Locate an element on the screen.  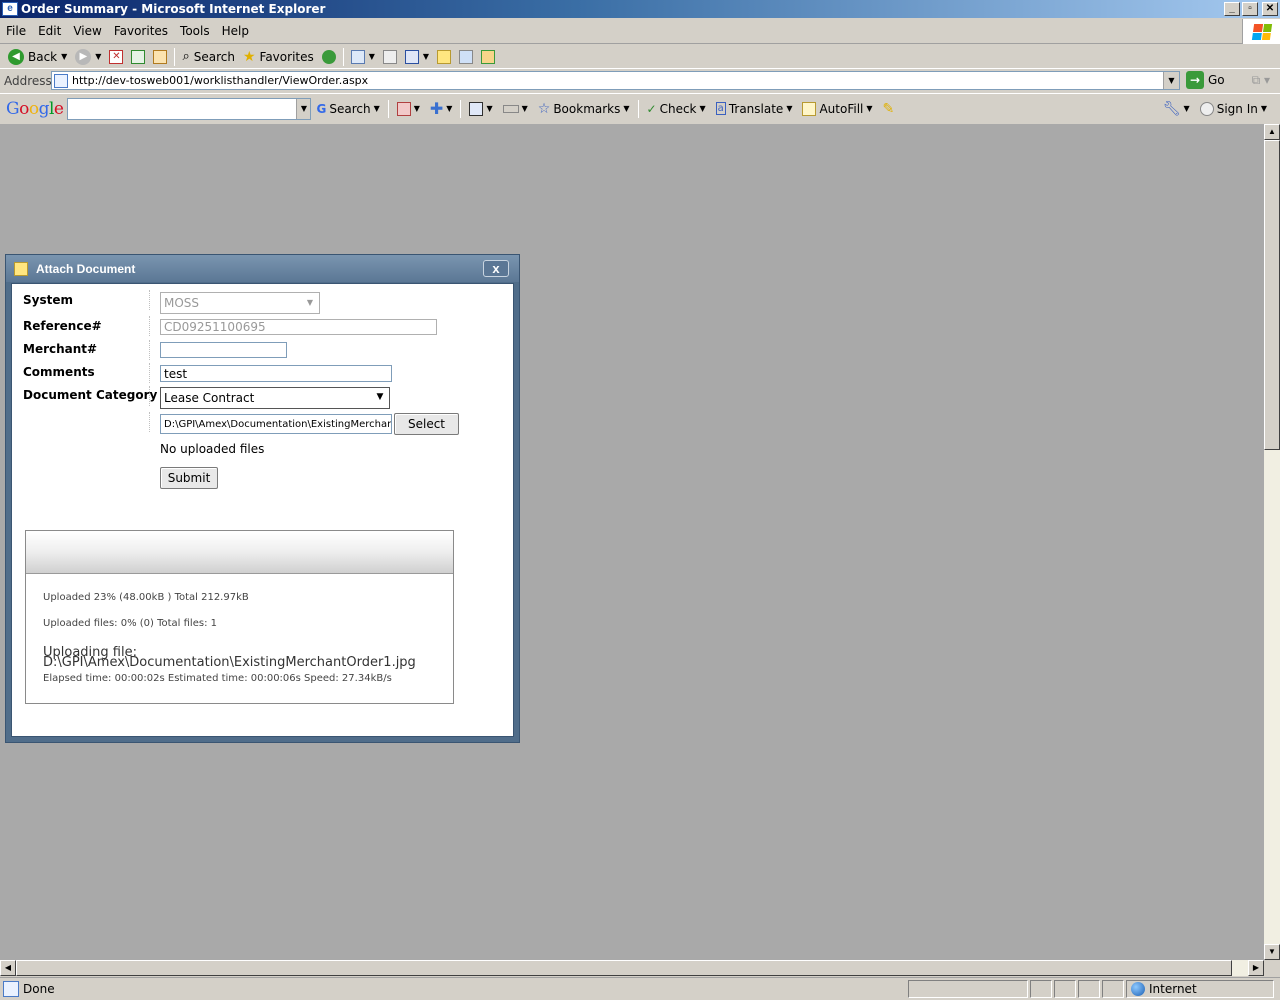
popup-blocker-button: ▼ is located at coordinates (408, 108).